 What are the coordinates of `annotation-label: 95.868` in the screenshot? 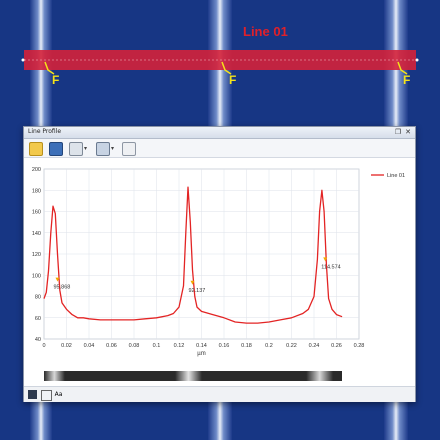 It's located at (62, 288).